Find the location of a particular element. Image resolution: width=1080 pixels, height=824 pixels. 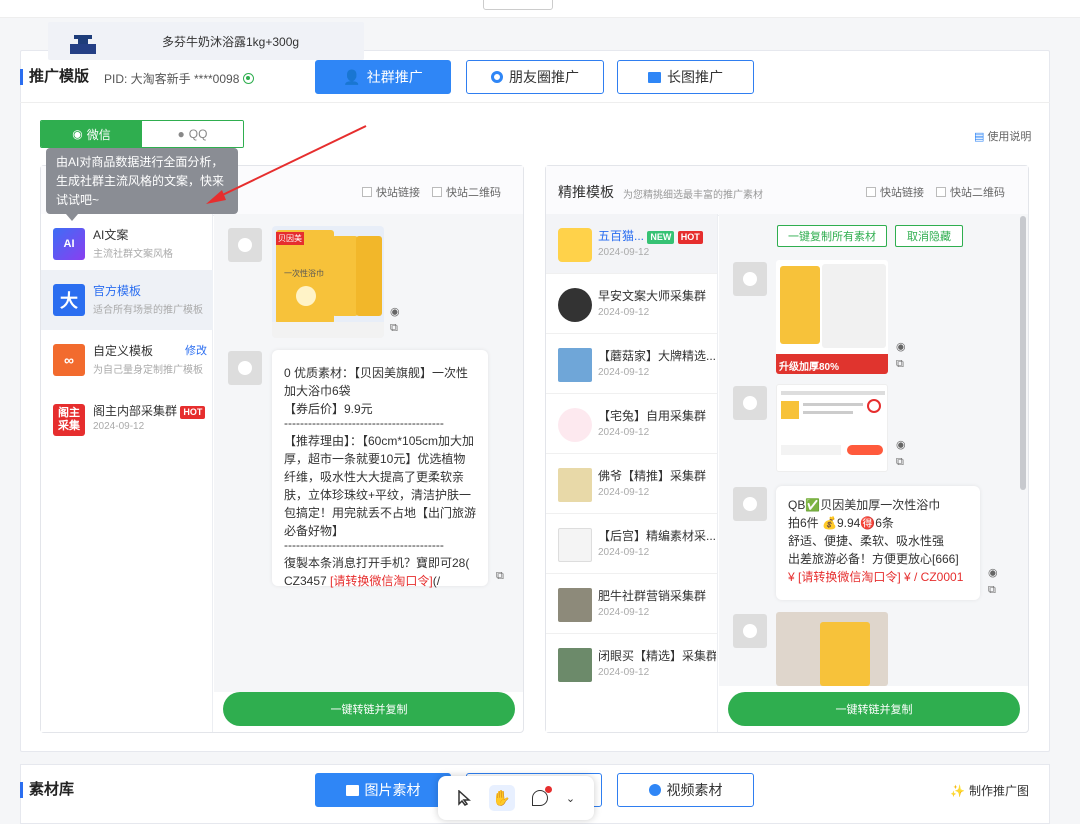

pid-label: PID: 大淘客新手 ****0098 is located at coordinates (172, 79).